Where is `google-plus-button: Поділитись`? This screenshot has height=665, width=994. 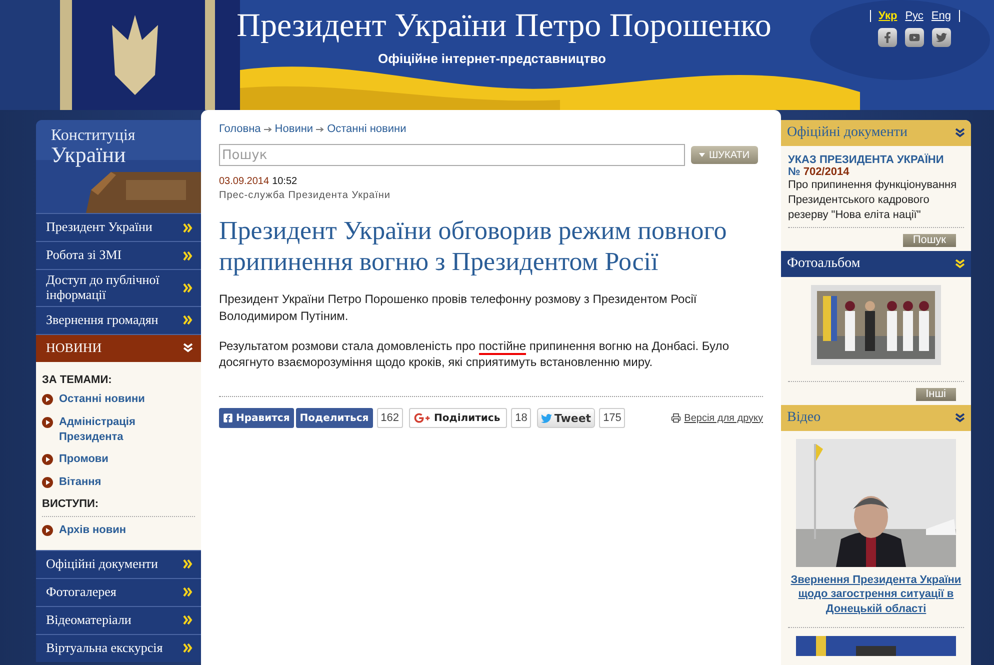
google-plus-button: Поділитись is located at coordinates (458, 418).